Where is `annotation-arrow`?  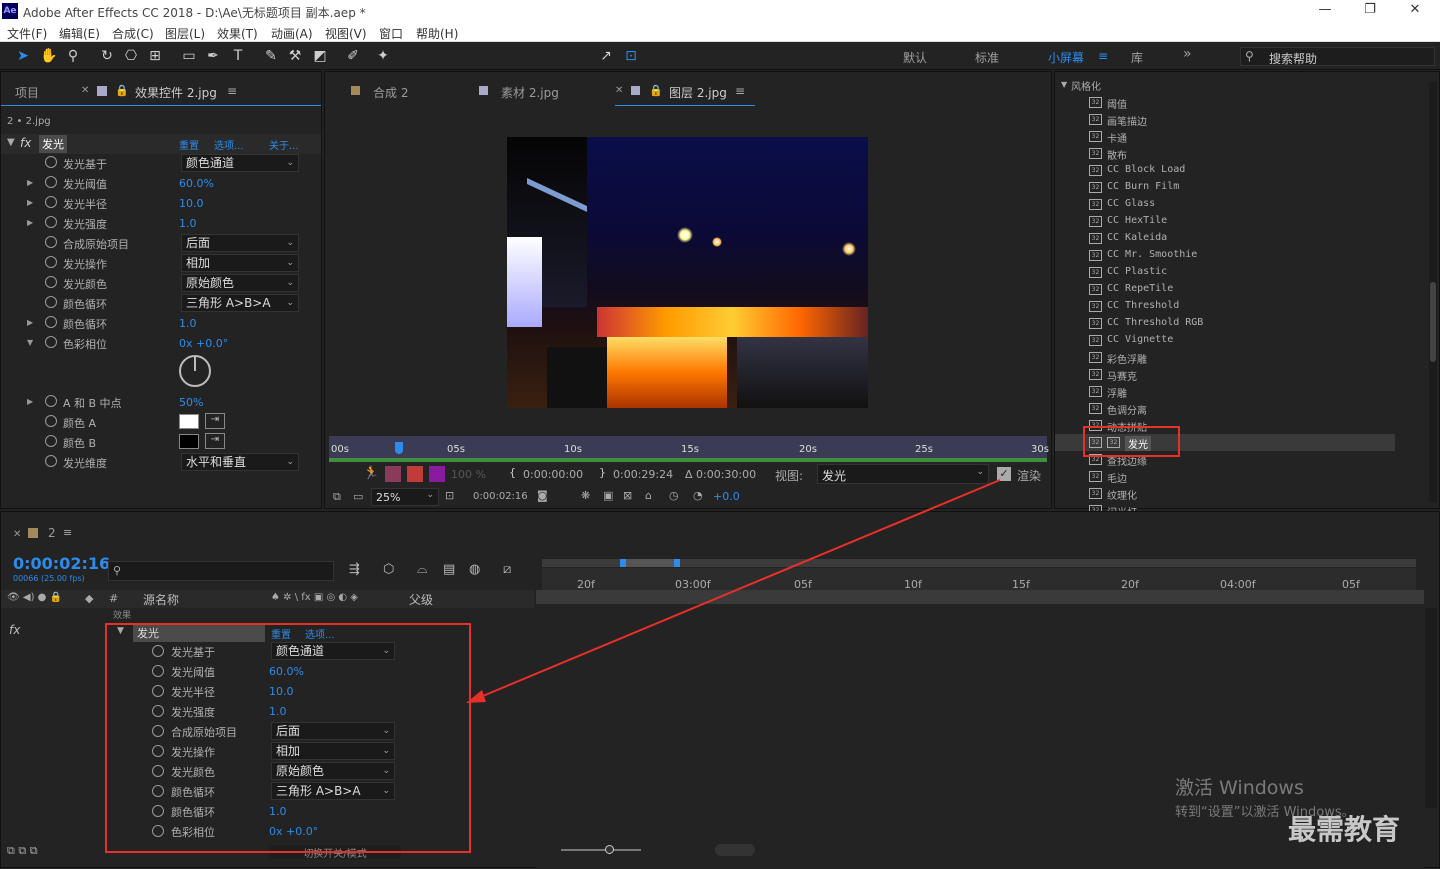 annotation-arrow is located at coordinates (733, 591).